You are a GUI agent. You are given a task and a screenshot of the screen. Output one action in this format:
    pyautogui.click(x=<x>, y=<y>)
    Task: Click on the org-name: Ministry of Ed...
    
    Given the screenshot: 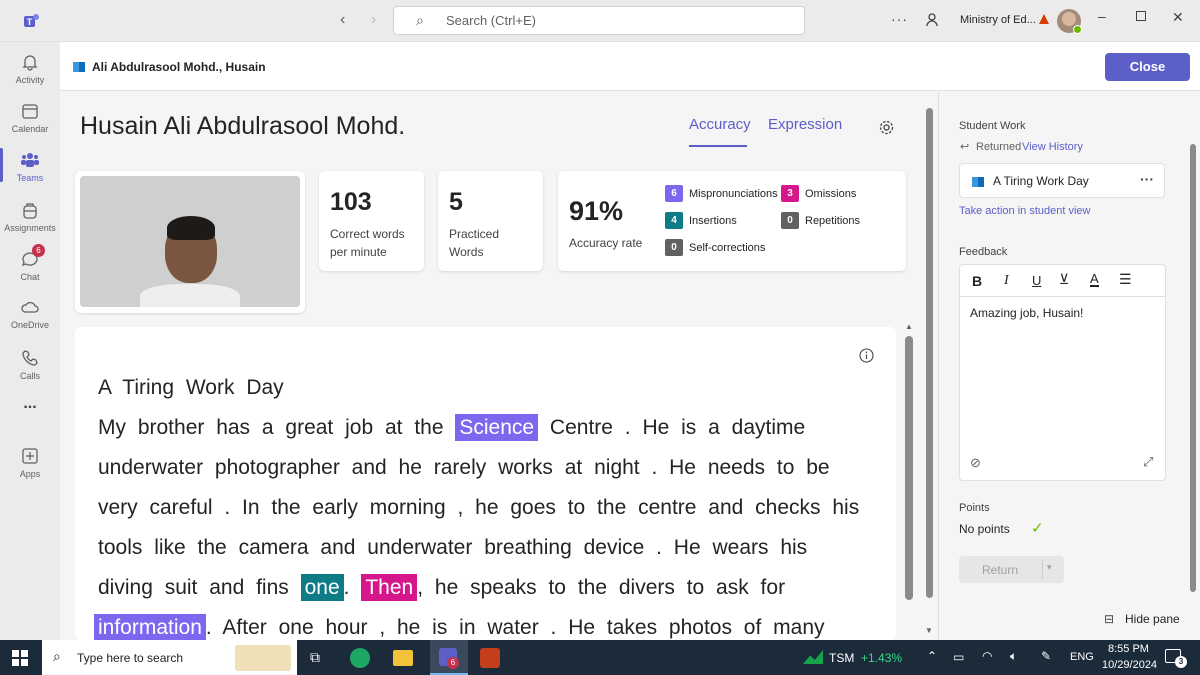 What is the action you would take?
    pyautogui.click(x=998, y=20)
    